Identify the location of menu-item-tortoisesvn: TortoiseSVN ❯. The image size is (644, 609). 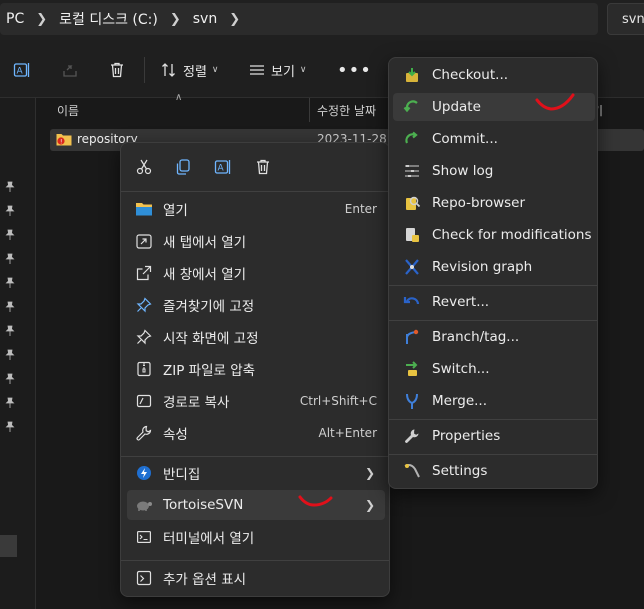
(256, 505).